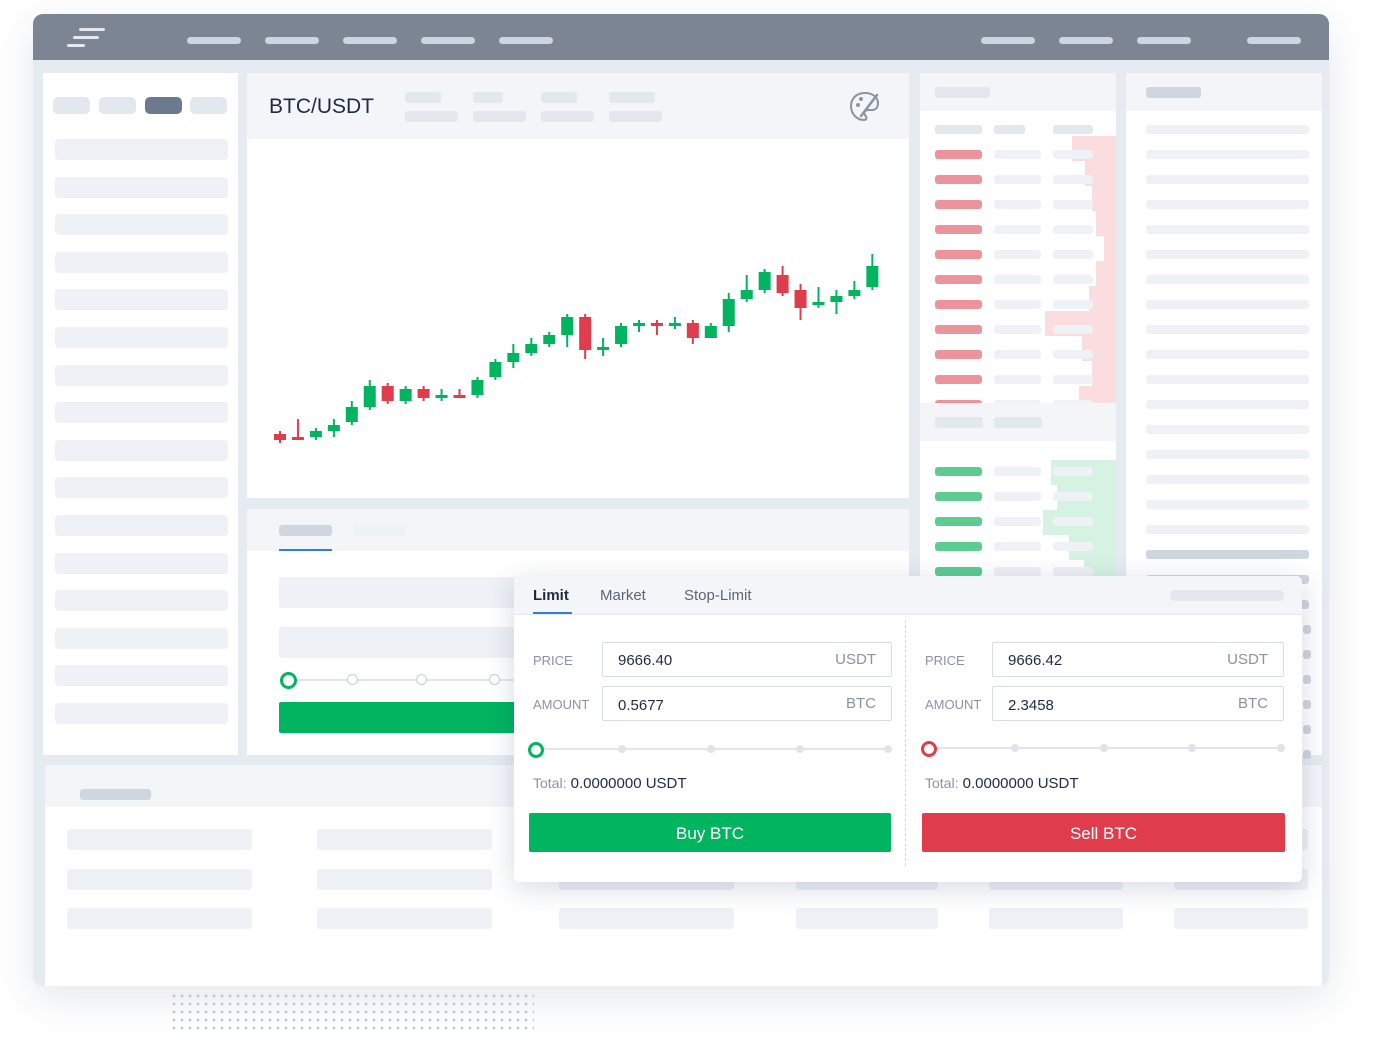 The width and height of the screenshot is (1392, 1048). Describe the element at coordinates (1227, 595) in the screenshot. I see `balance-placeholder` at that location.